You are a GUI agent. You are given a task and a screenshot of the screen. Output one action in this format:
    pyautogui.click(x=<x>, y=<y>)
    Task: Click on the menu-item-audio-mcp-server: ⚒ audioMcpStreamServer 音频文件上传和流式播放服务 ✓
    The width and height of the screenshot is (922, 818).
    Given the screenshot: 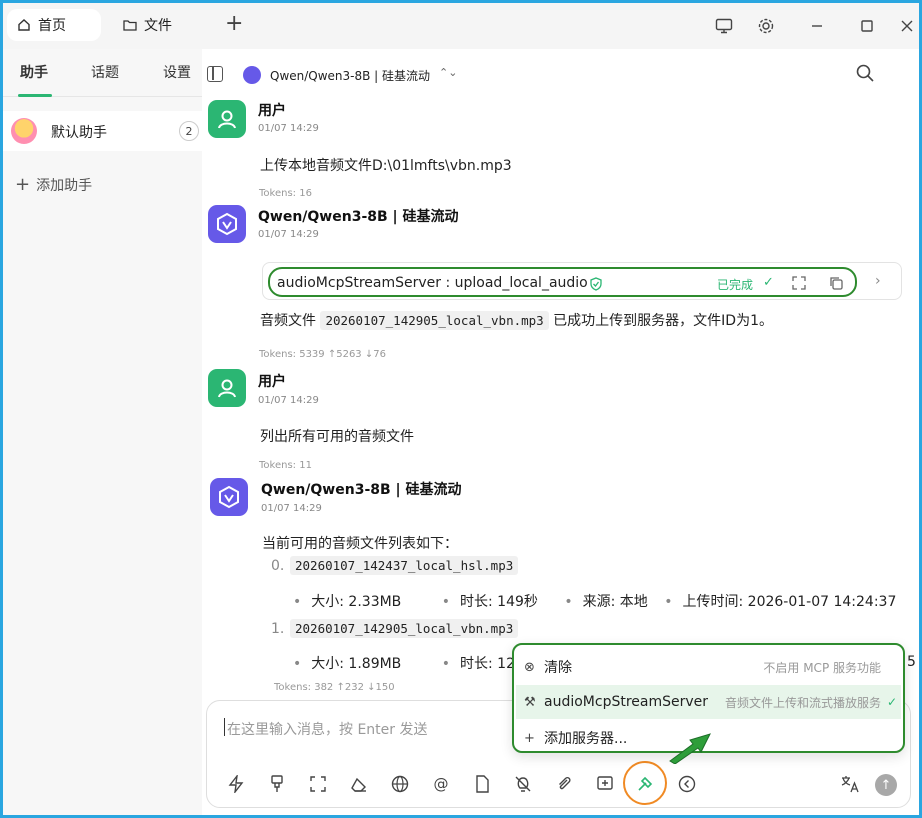 What is the action you would take?
    pyautogui.click(x=708, y=702)
    